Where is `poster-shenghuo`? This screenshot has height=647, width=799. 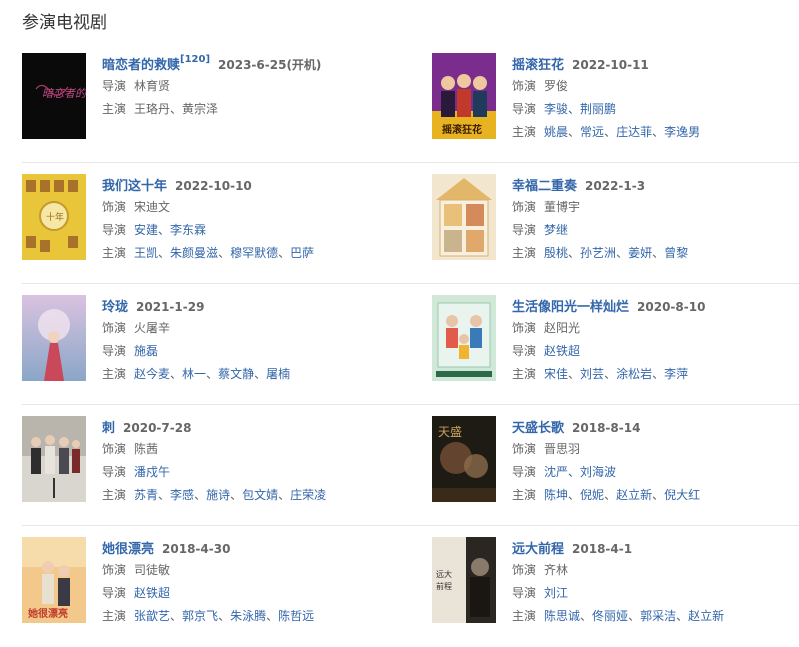
poster-shenghuo is located at coordinates (464, 338).